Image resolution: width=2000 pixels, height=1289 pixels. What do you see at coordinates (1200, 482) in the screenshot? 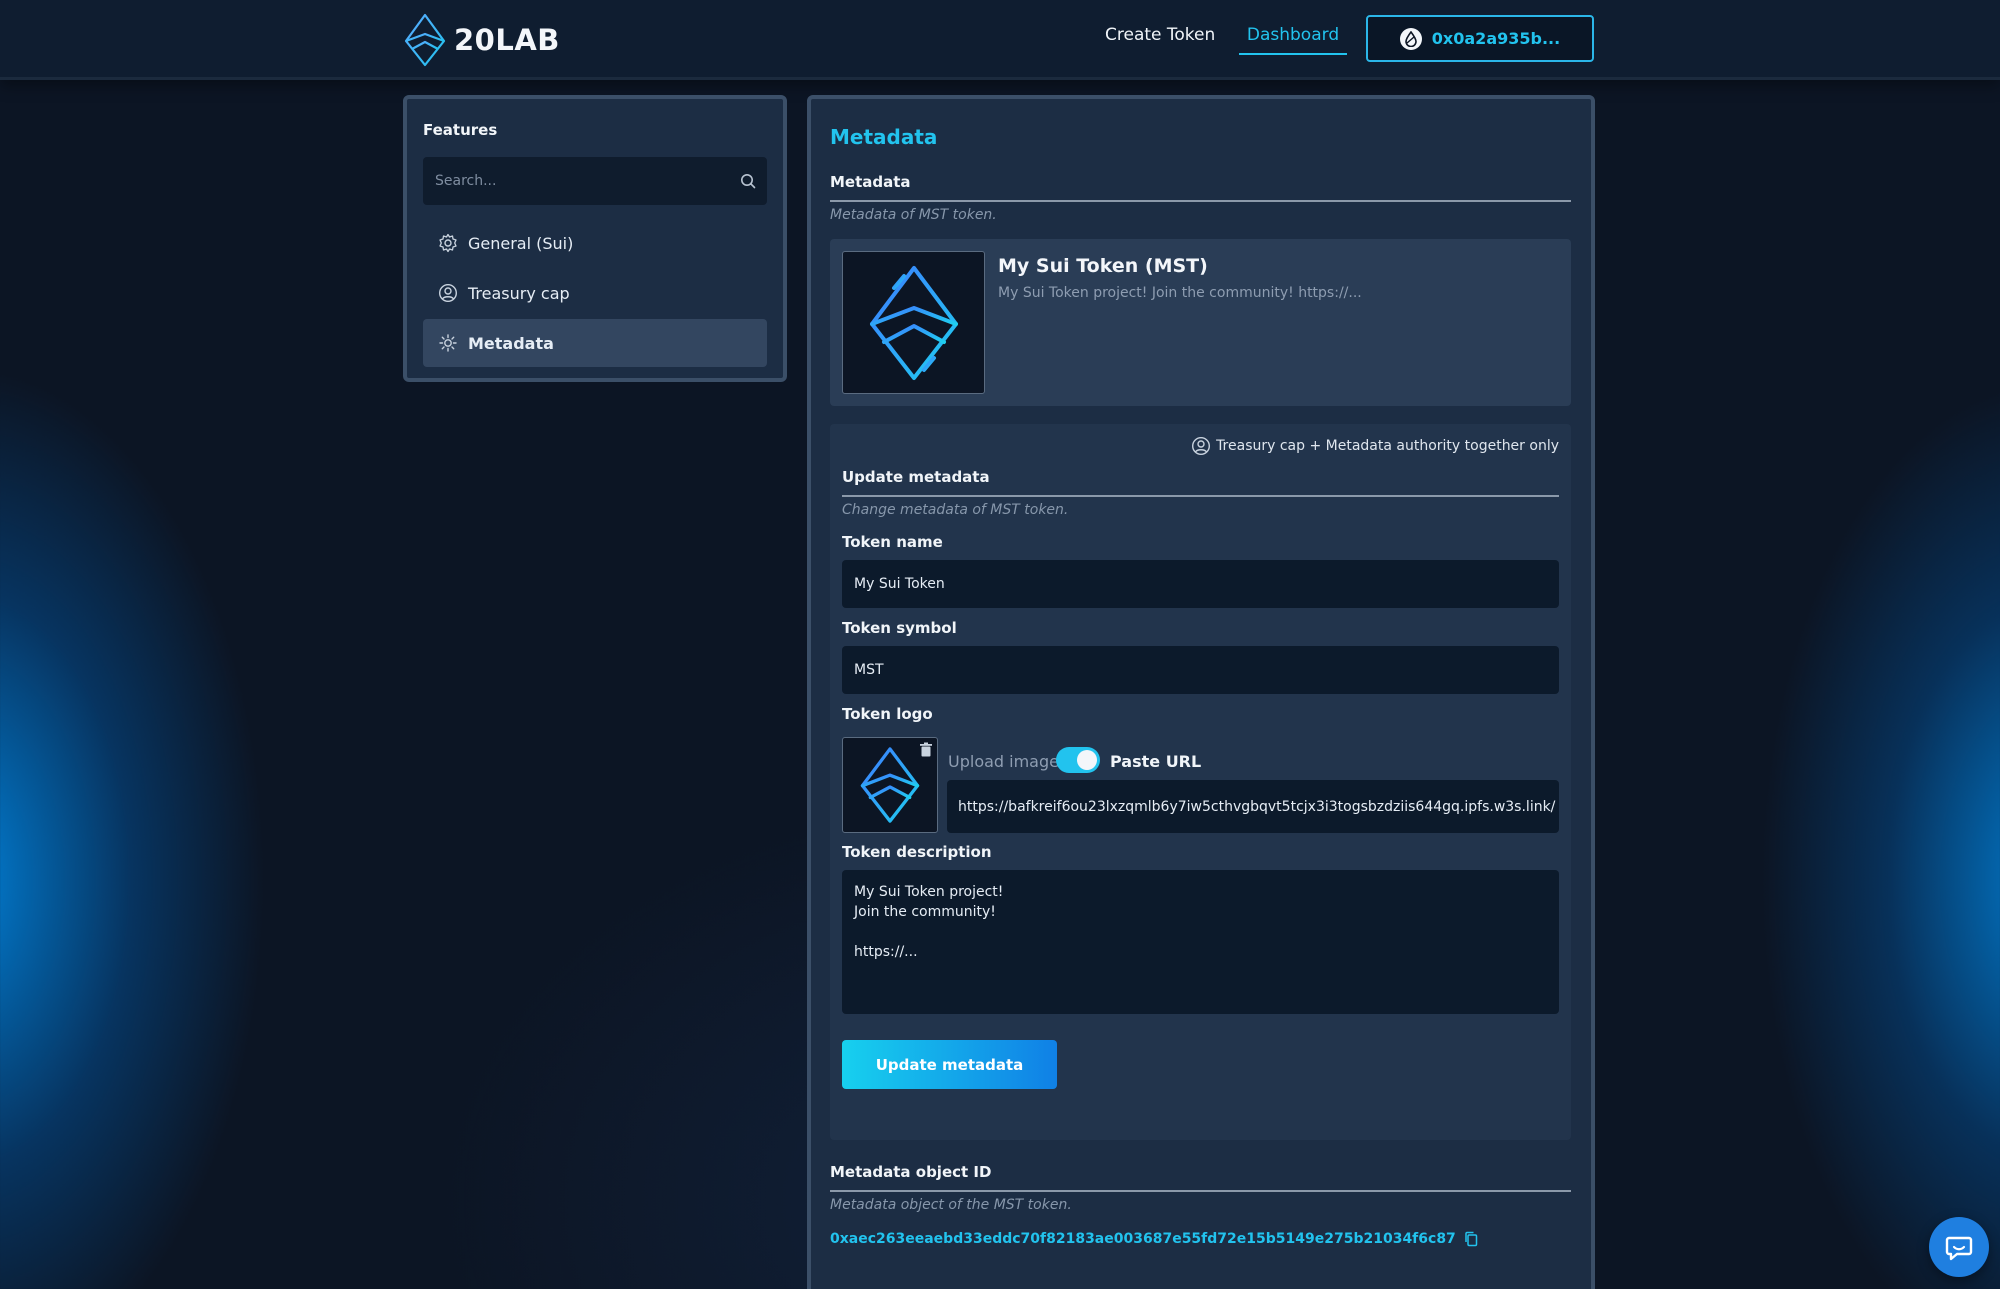
I see `update-metadata-heading: Update metadata` at bounding box center [1200, 482].